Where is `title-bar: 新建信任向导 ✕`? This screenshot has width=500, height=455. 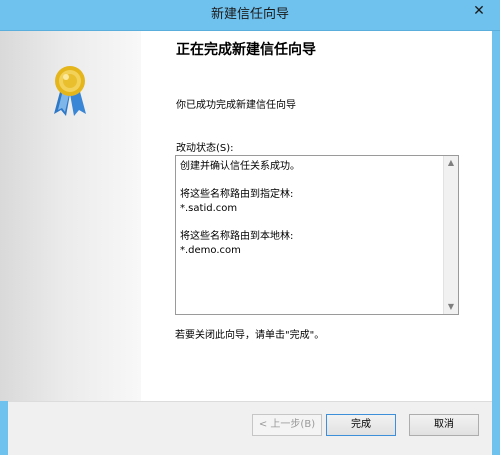 title-bar: 新建信任向导 ✕ is located at coordinates (250, 15).